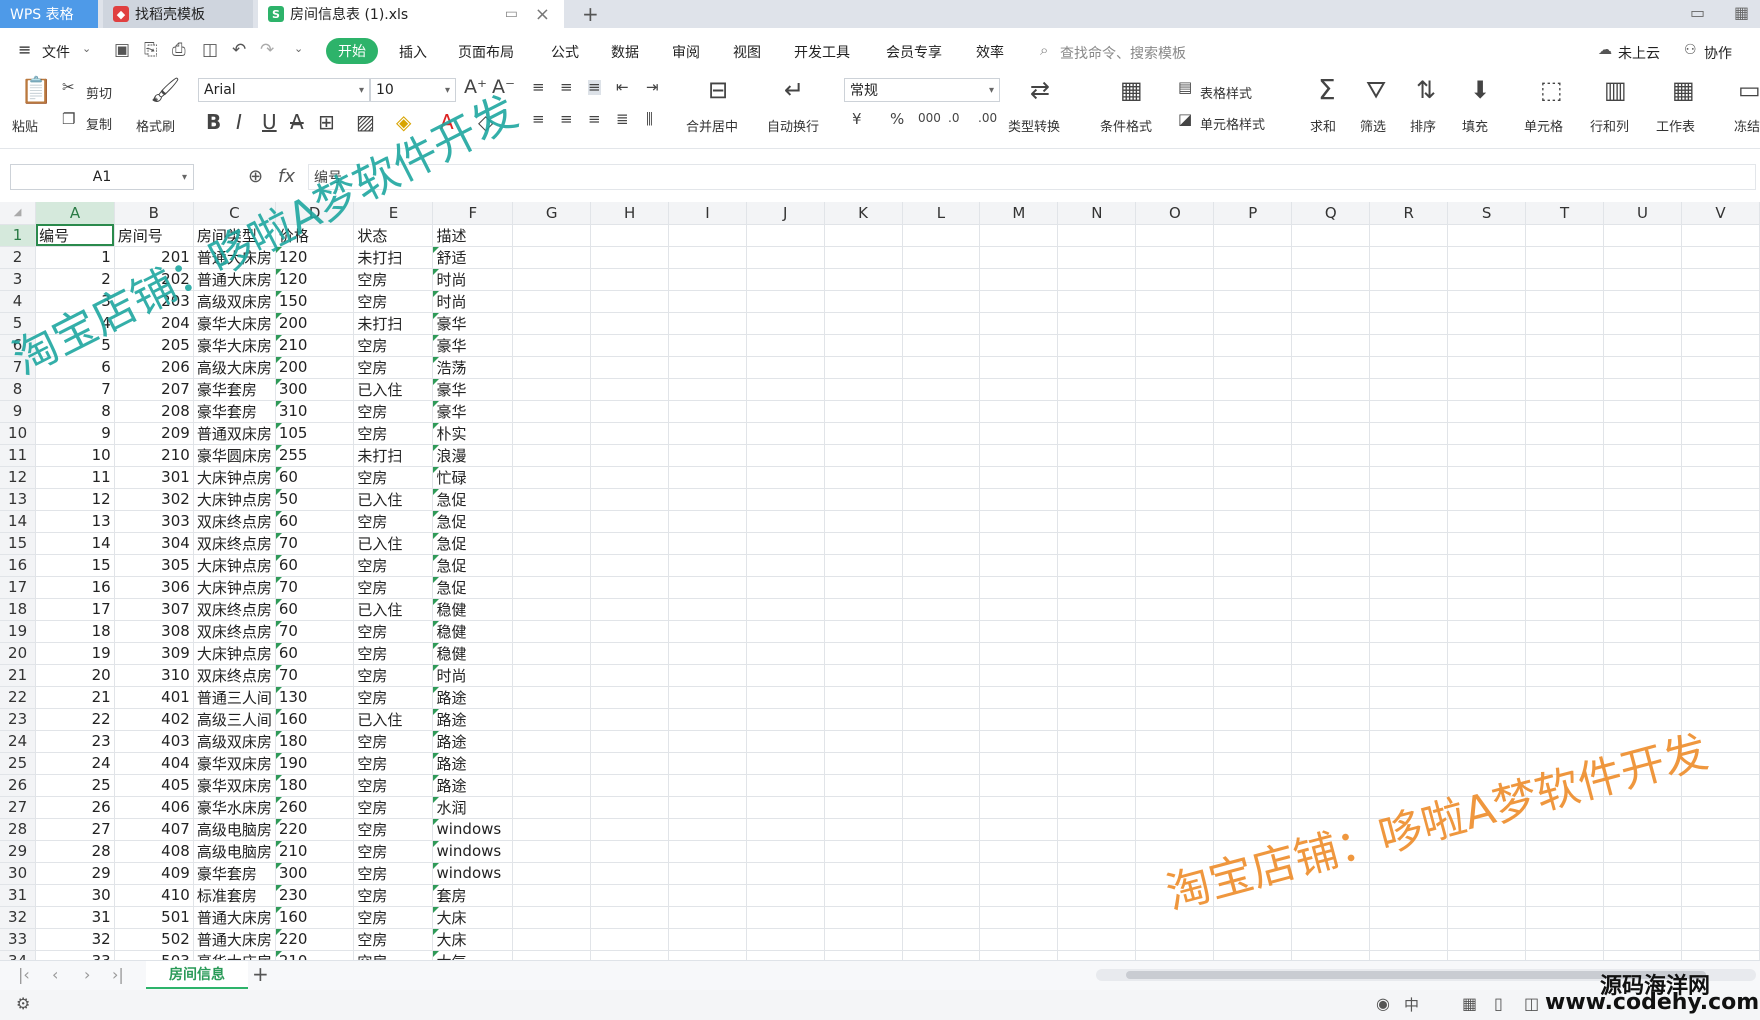 The height and width of the screenshot is (1020, 1760). I want to click on data-cell: 大床钟点房, so click(234, 653).